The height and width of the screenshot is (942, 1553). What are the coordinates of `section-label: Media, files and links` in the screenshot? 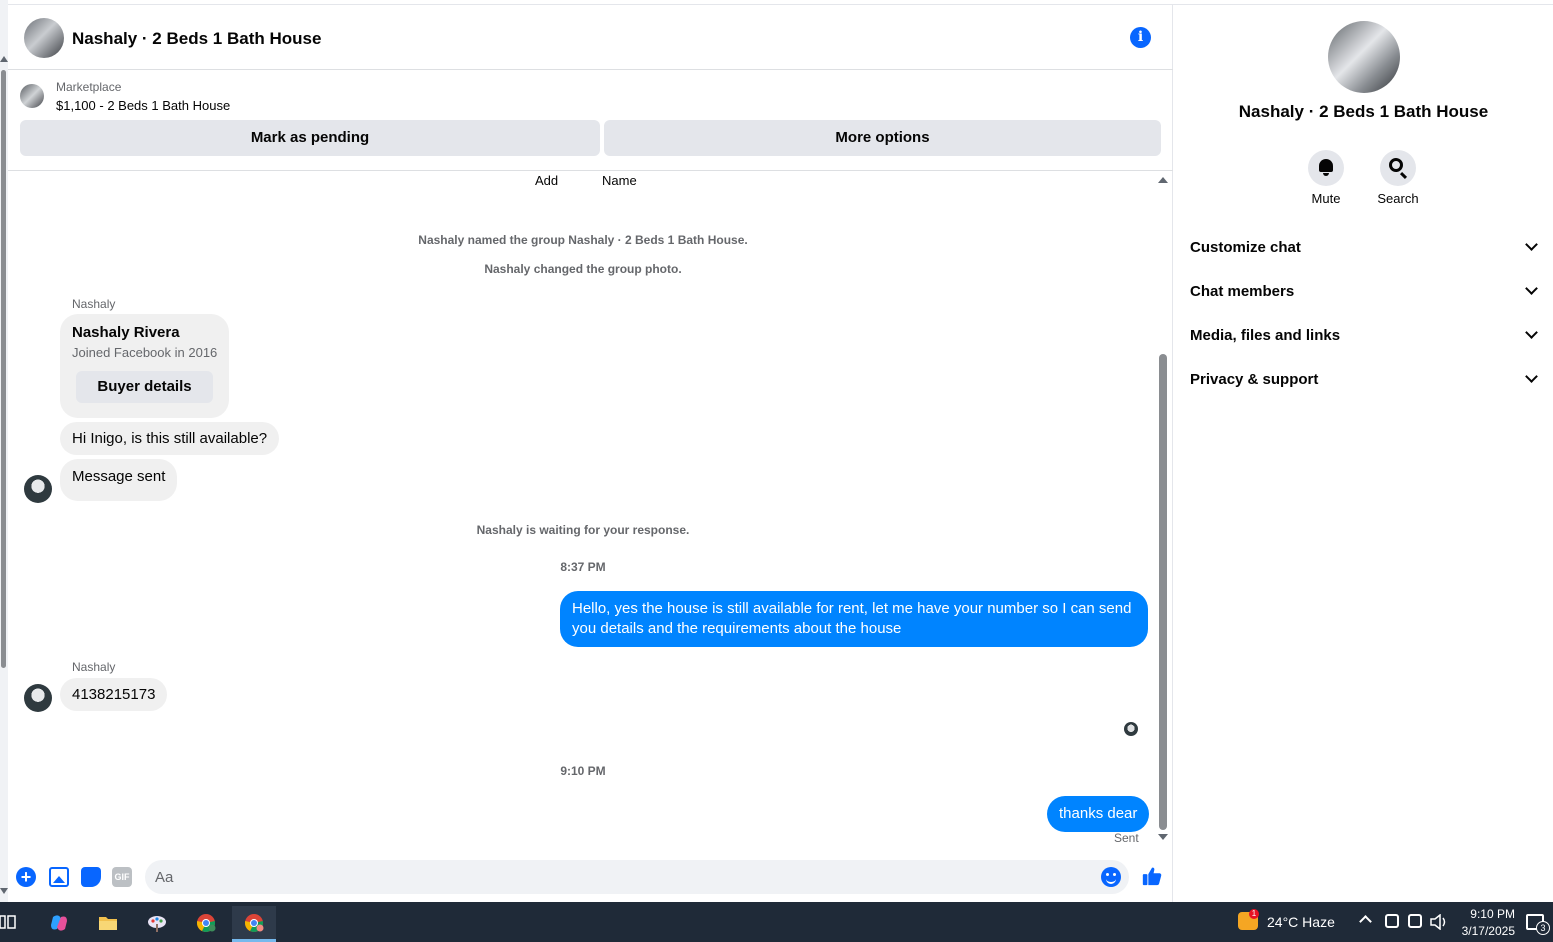 It's located at (1265, 335).